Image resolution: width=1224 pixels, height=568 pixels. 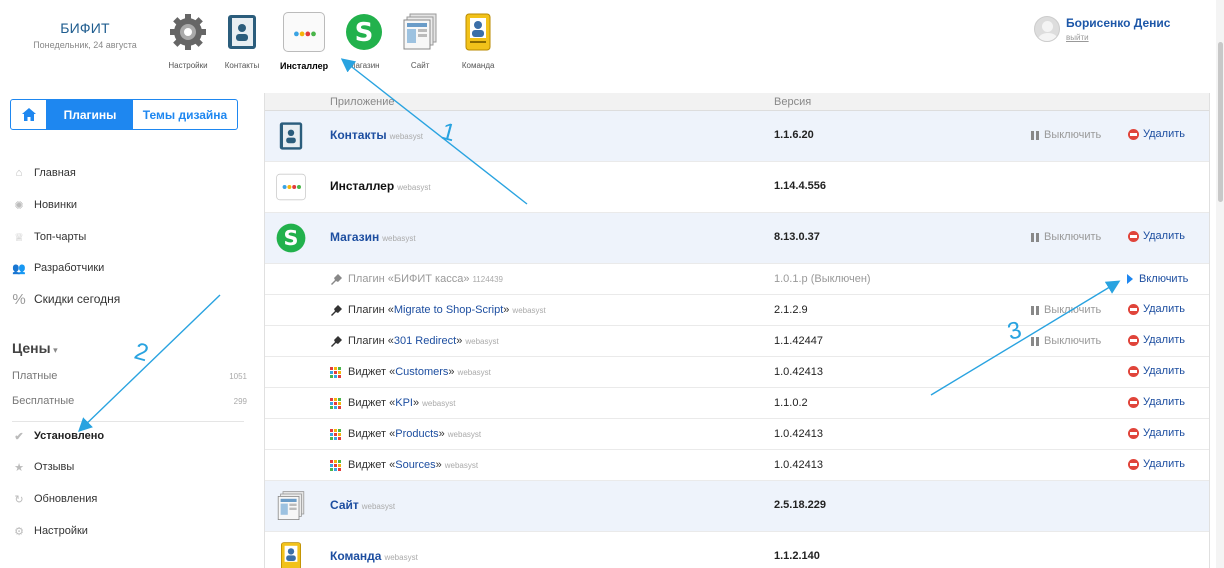 I want to click on nav-reviews: ★ Отзывы, so click(x=129, y=467).